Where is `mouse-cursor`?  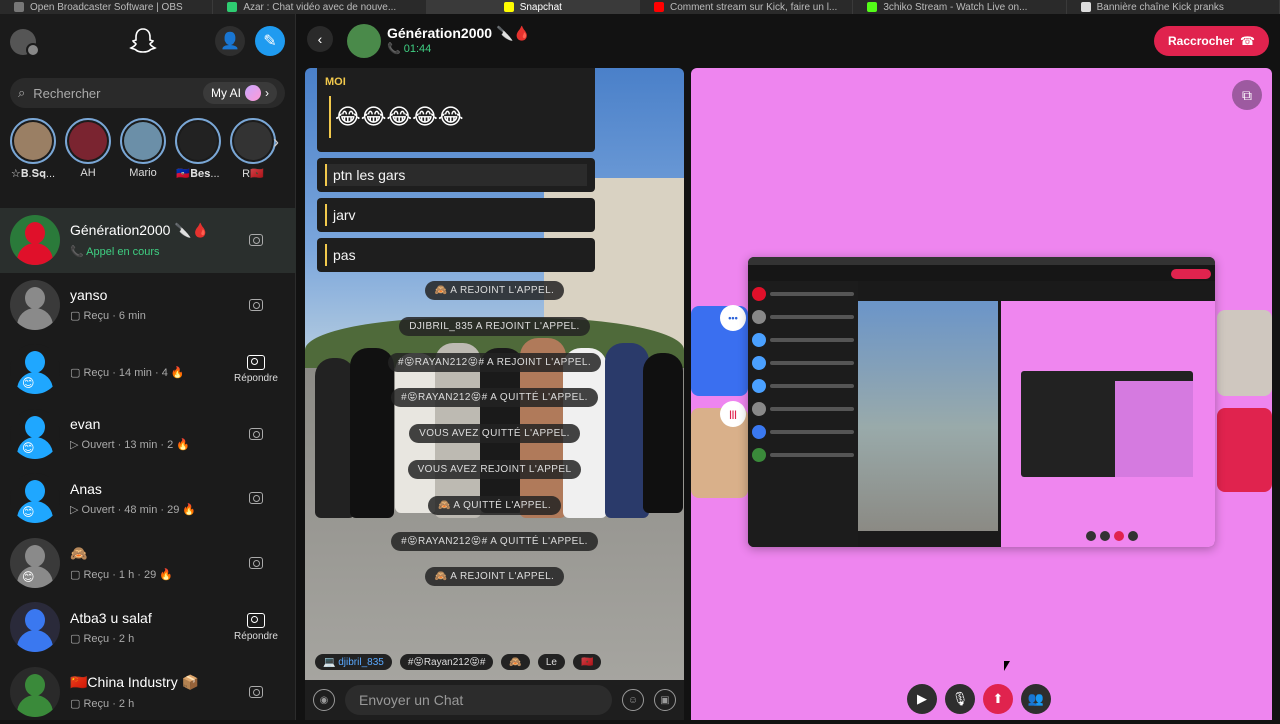 mouse-cursor is located at coordinates (1007, 666).